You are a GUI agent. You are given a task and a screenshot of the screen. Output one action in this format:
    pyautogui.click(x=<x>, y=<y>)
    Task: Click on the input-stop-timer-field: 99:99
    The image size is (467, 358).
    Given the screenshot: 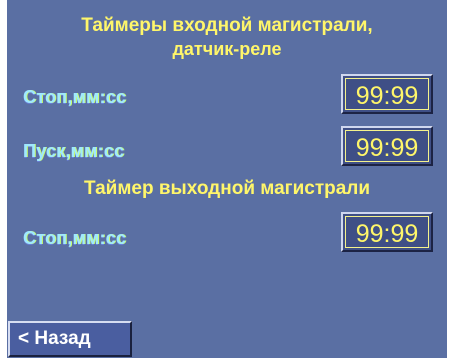 What is the action you would take?
    pyautogui.click(x=387, y=94)
    